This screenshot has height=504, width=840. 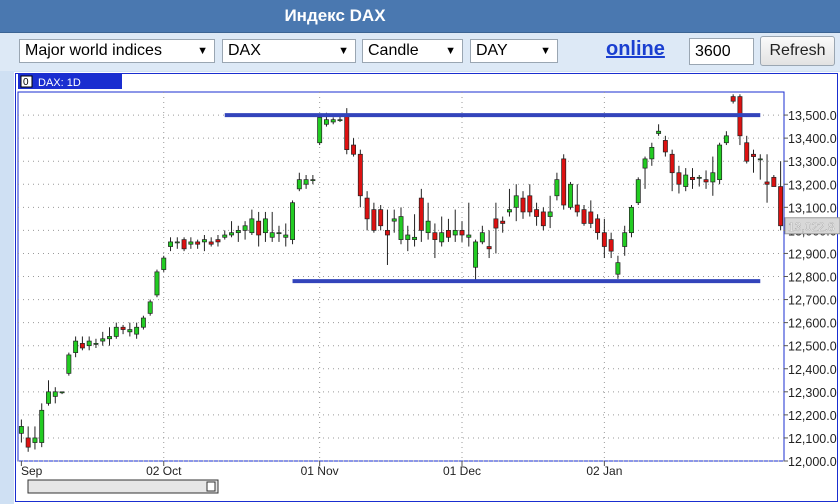 What do you see at coordinates (289, 51) in the screenshot?
I see `index-select: DAX ▼` at bounding box center [289, 51].